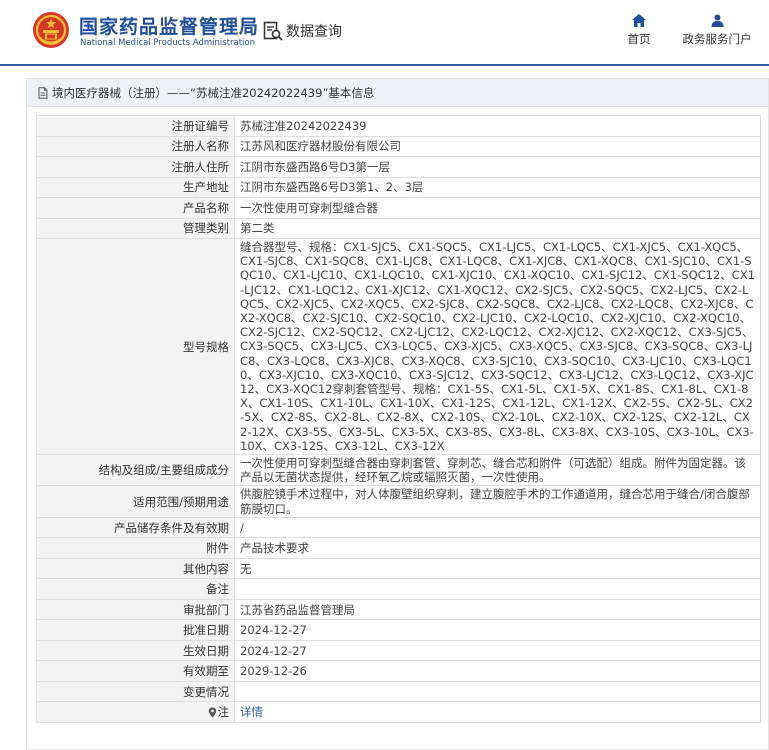 Image resolution: width=769 pixels, height=750 pixels. I want to click on row-label: 审批部门, so click(135, 609).